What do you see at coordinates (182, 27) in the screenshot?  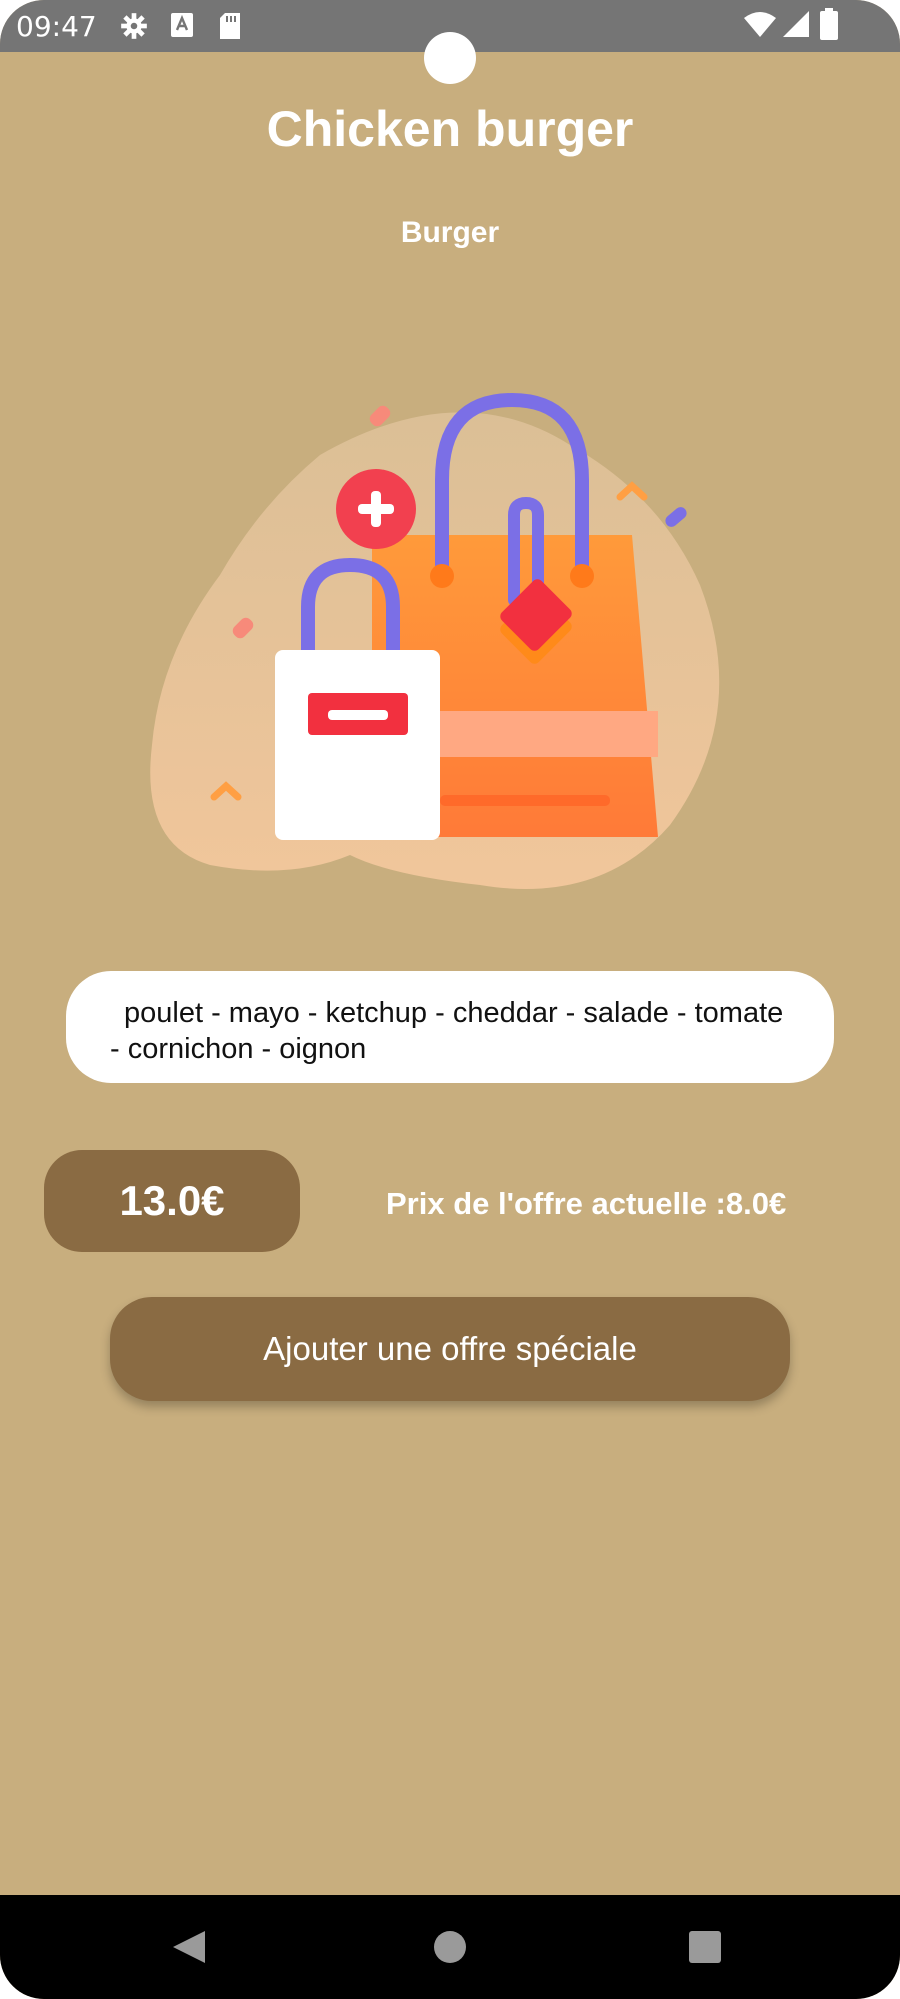 I see `a-square-icon` at bounding box center [182, 27].